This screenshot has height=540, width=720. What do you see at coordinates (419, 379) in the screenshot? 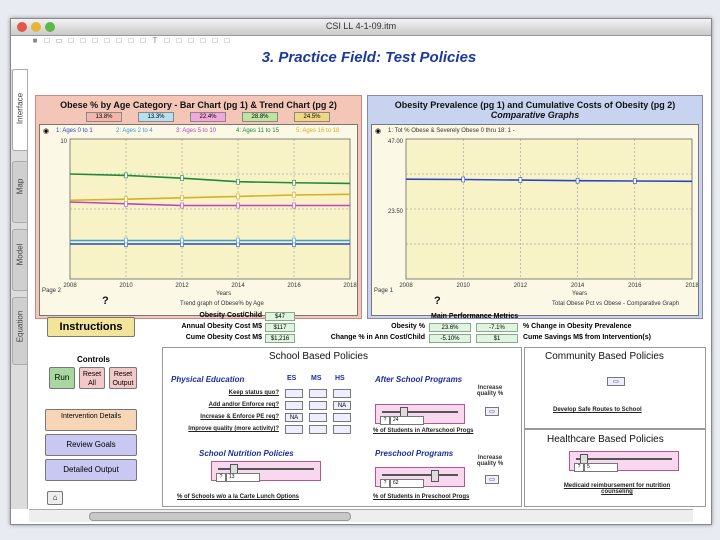
I see `after-school-title: After School Programs` at bounding box center [419, 379].